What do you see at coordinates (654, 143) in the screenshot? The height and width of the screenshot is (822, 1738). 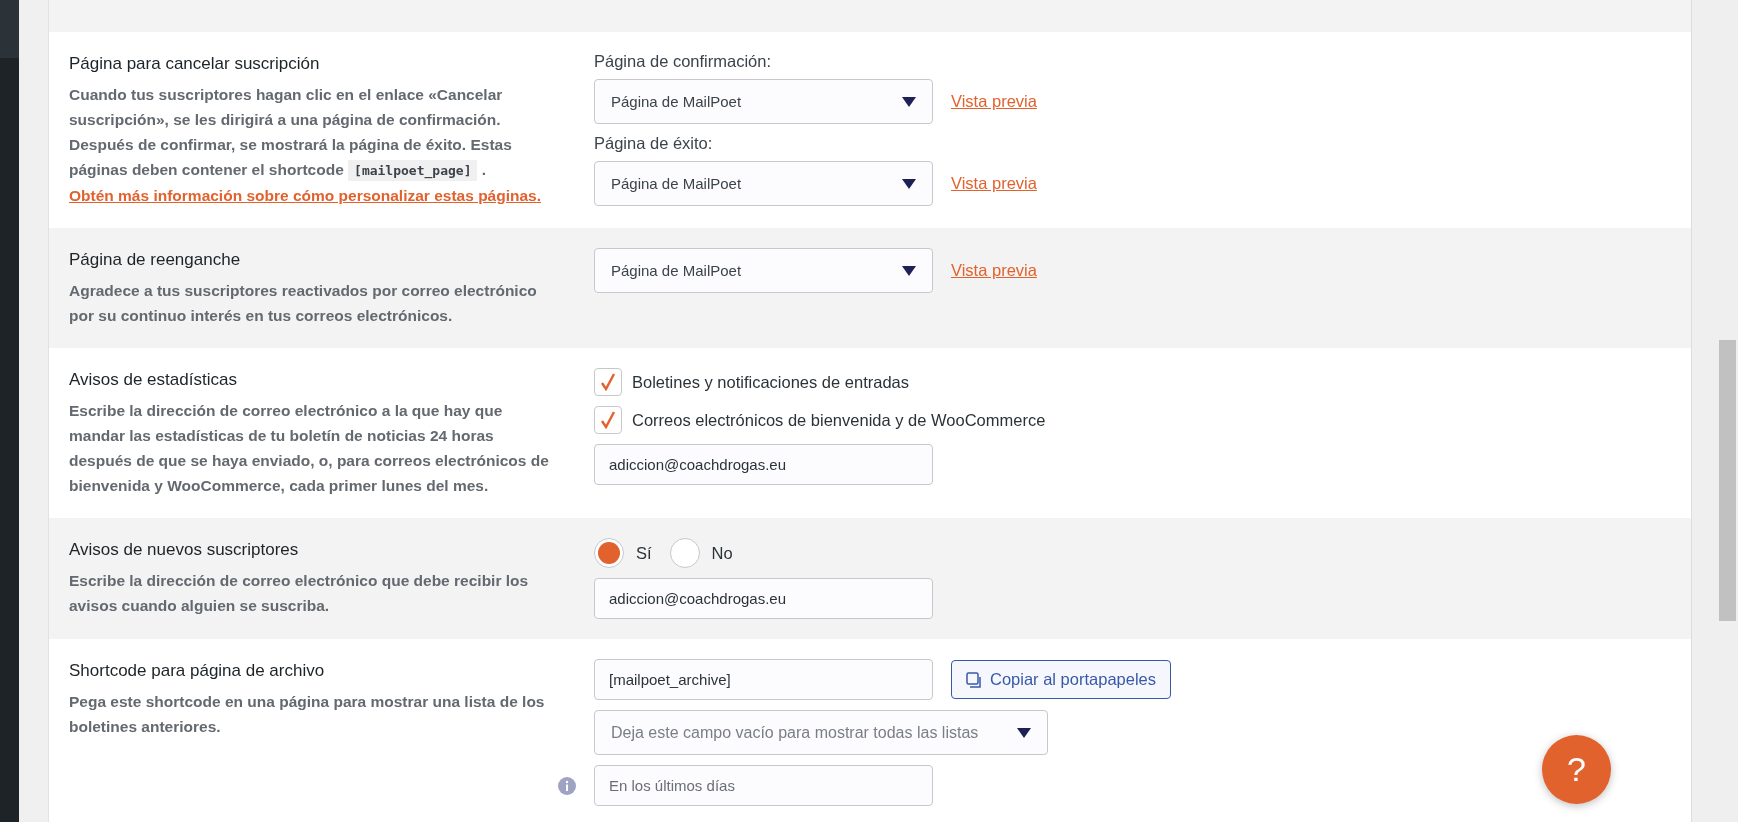 I see `field-label: Página de éxito:` at bounding box center [654, 143].